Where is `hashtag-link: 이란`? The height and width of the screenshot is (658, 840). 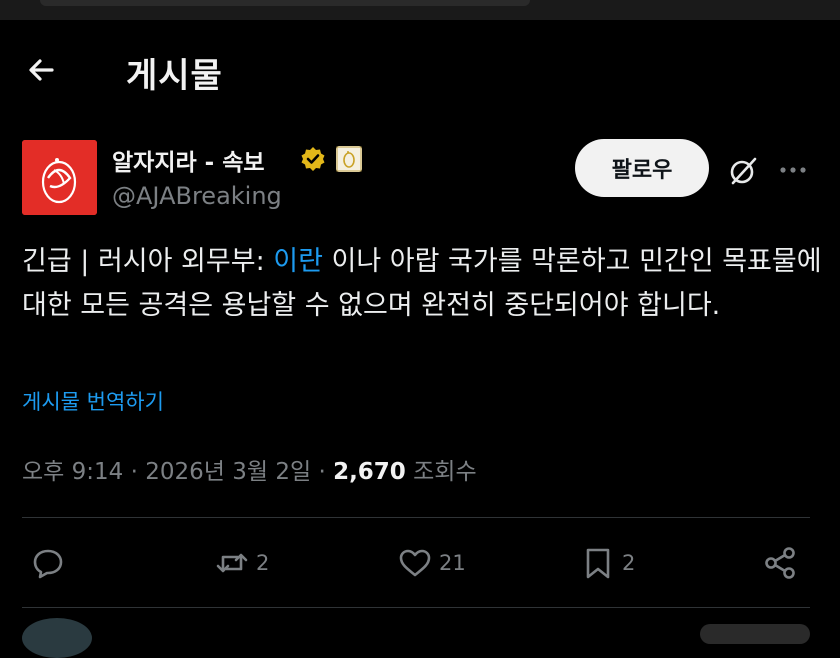
hashtag-link: 이란 is located at coordinates (298, 261).